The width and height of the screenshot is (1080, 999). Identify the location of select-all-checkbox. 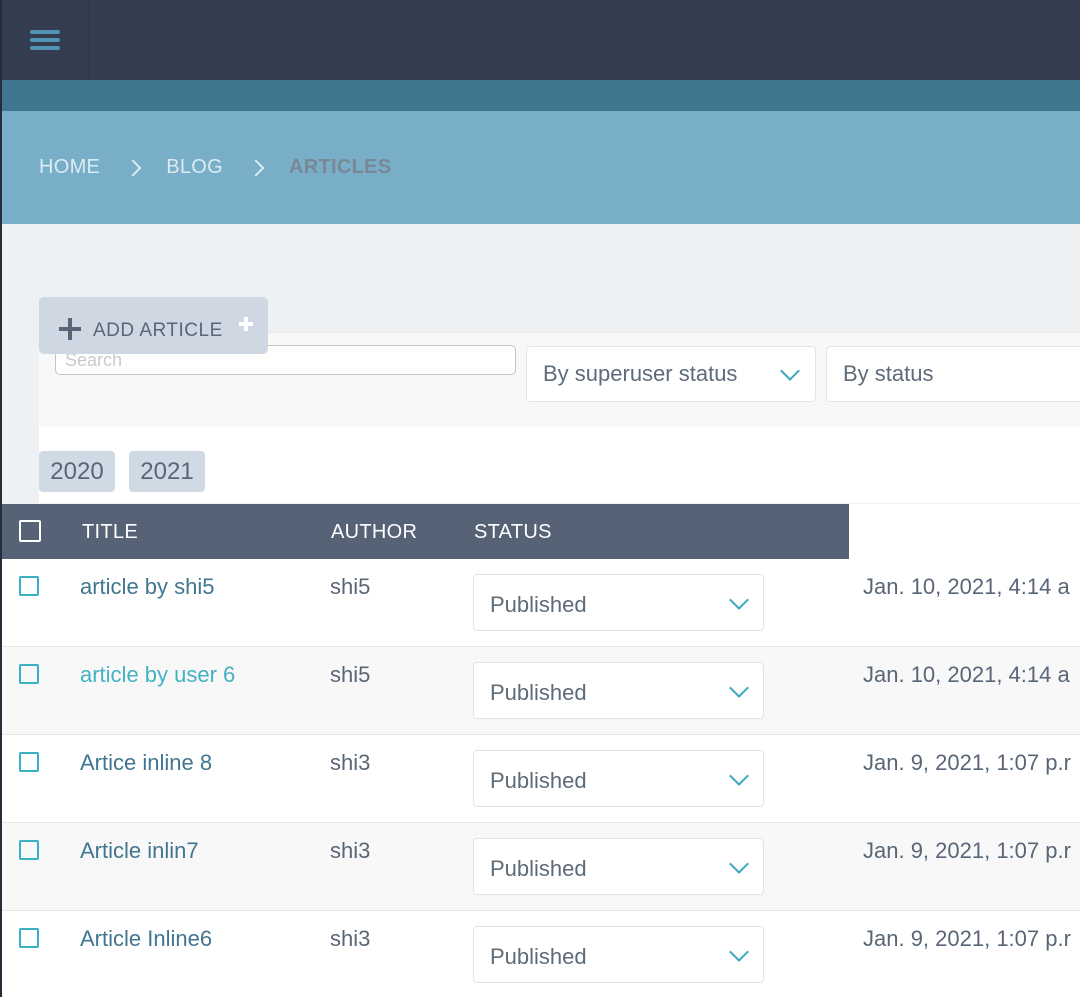
(30, 531).